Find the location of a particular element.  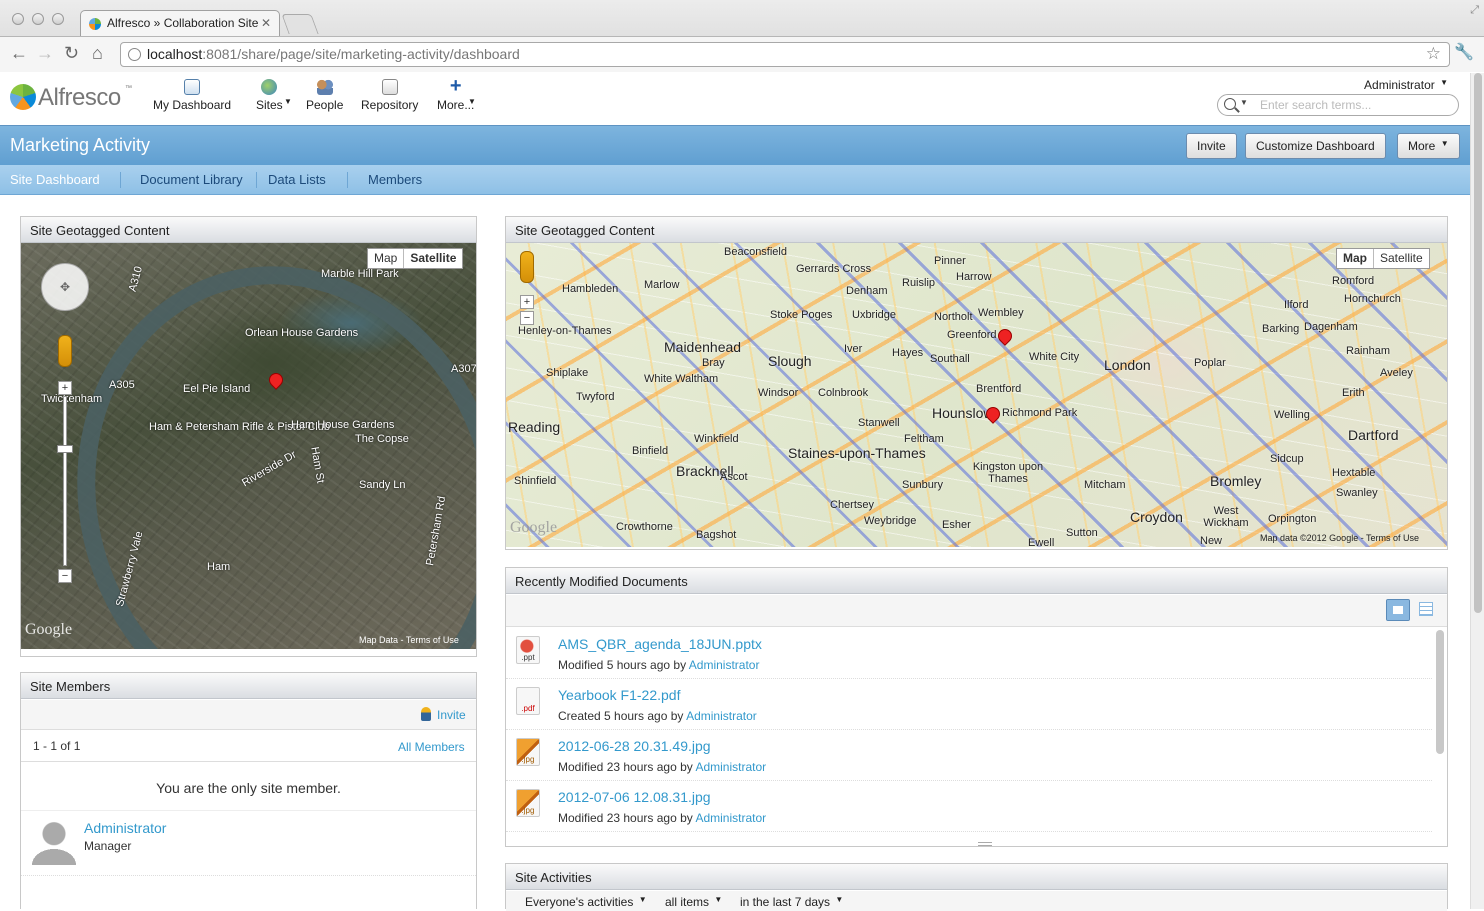

nav-my-dashboard: My Dashboard is located at coordinates (192, 95).